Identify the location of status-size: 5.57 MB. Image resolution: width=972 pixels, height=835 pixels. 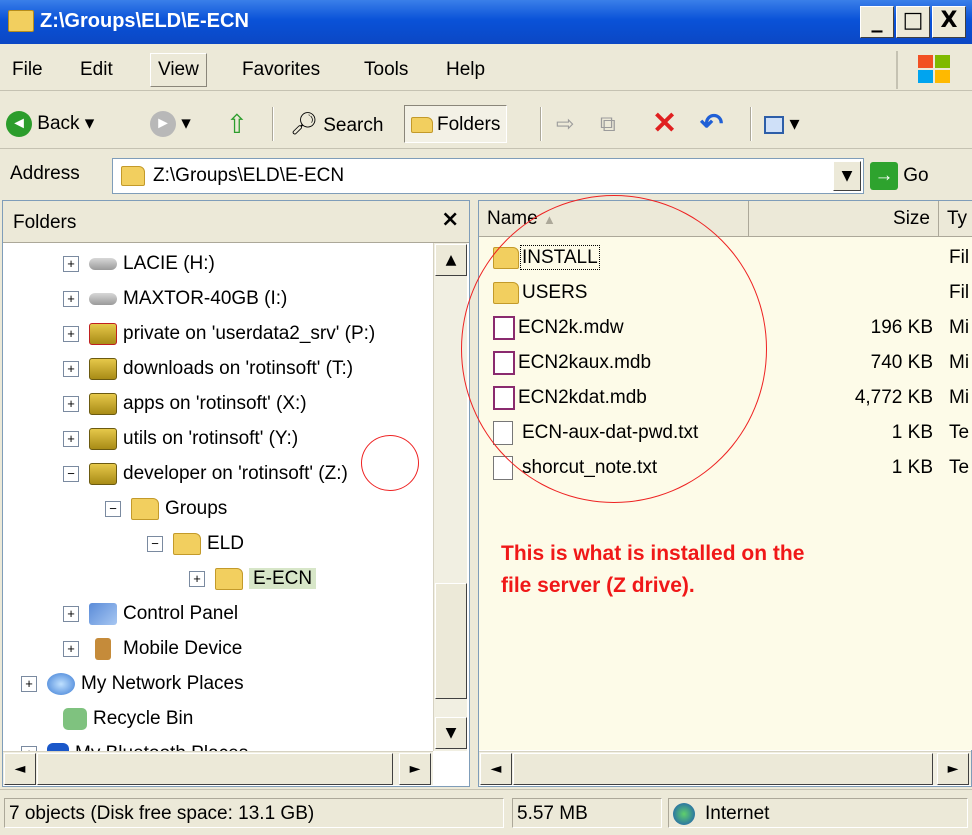
(587, 813).